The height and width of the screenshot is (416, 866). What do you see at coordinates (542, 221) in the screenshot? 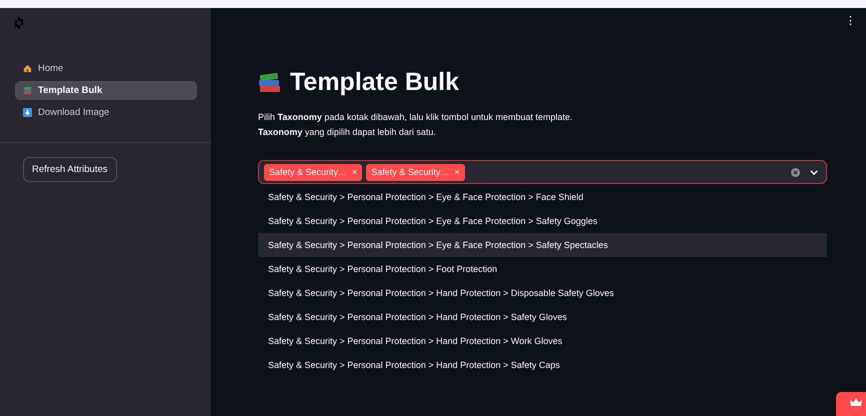
I see `dropdown-option: Safety & Security > Personal Protection > Eye & Face Protection > Safety Goggles` at bounding box center [542, 221].